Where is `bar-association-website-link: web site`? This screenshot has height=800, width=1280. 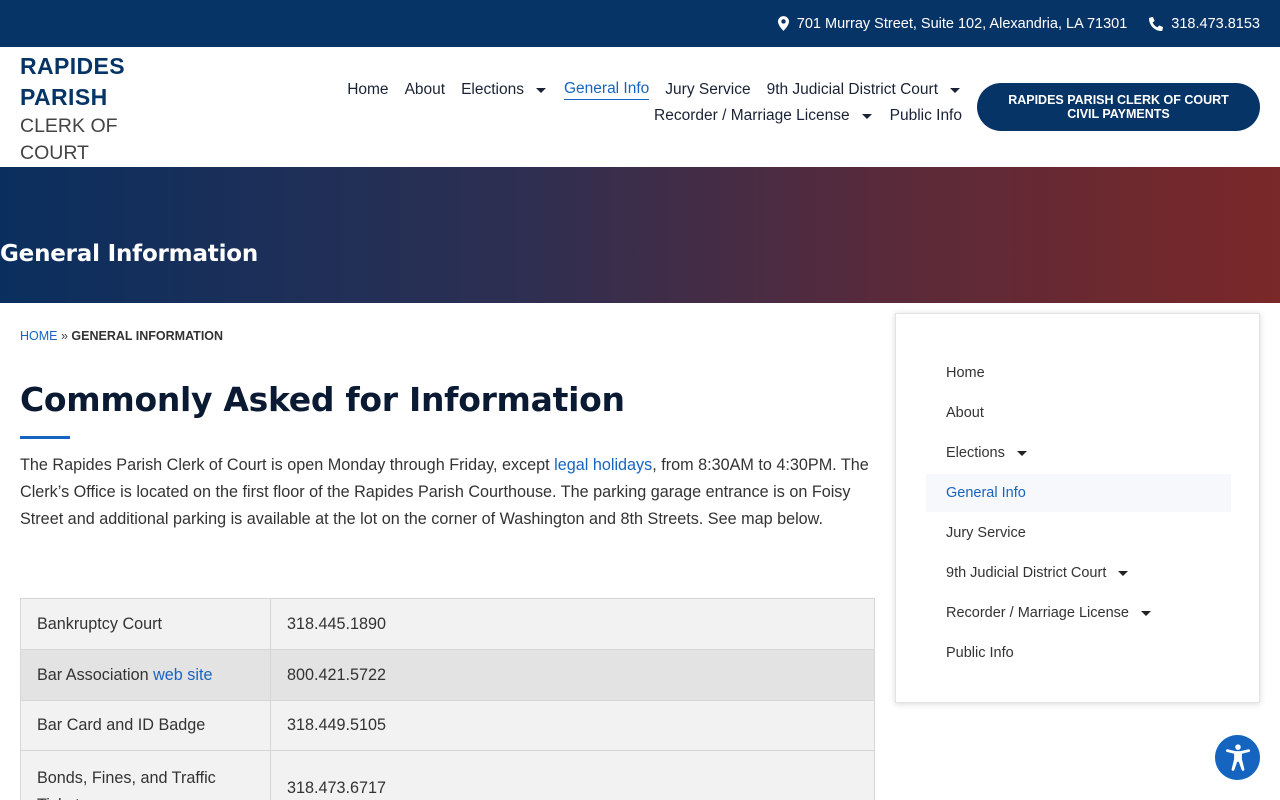
bar-association-website-link: web site is located at coordinates (182, 675).